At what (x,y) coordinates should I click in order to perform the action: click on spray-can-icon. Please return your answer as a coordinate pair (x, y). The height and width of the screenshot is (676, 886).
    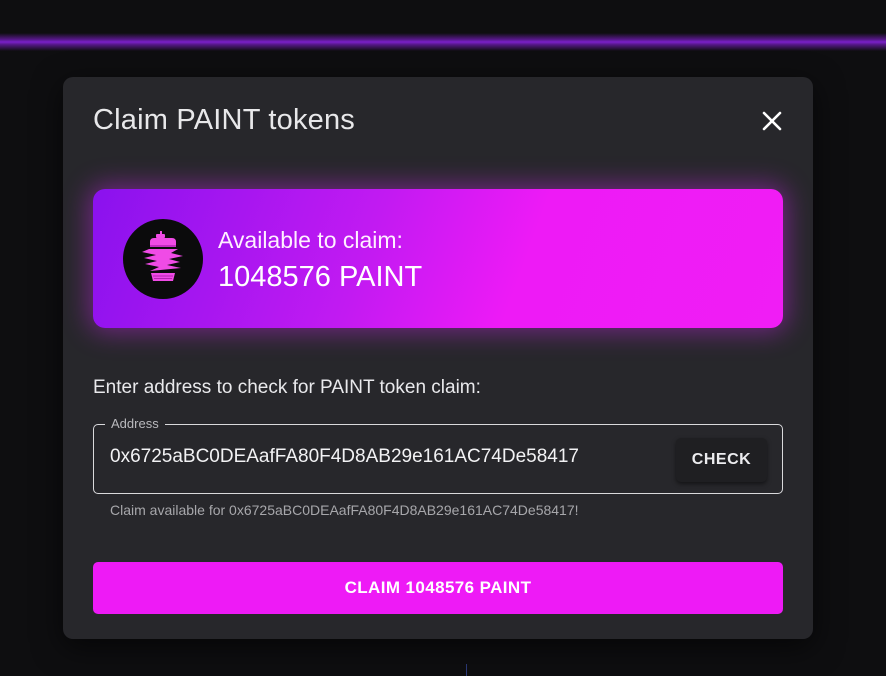
    Looking at the image, I should click on (162, 256).